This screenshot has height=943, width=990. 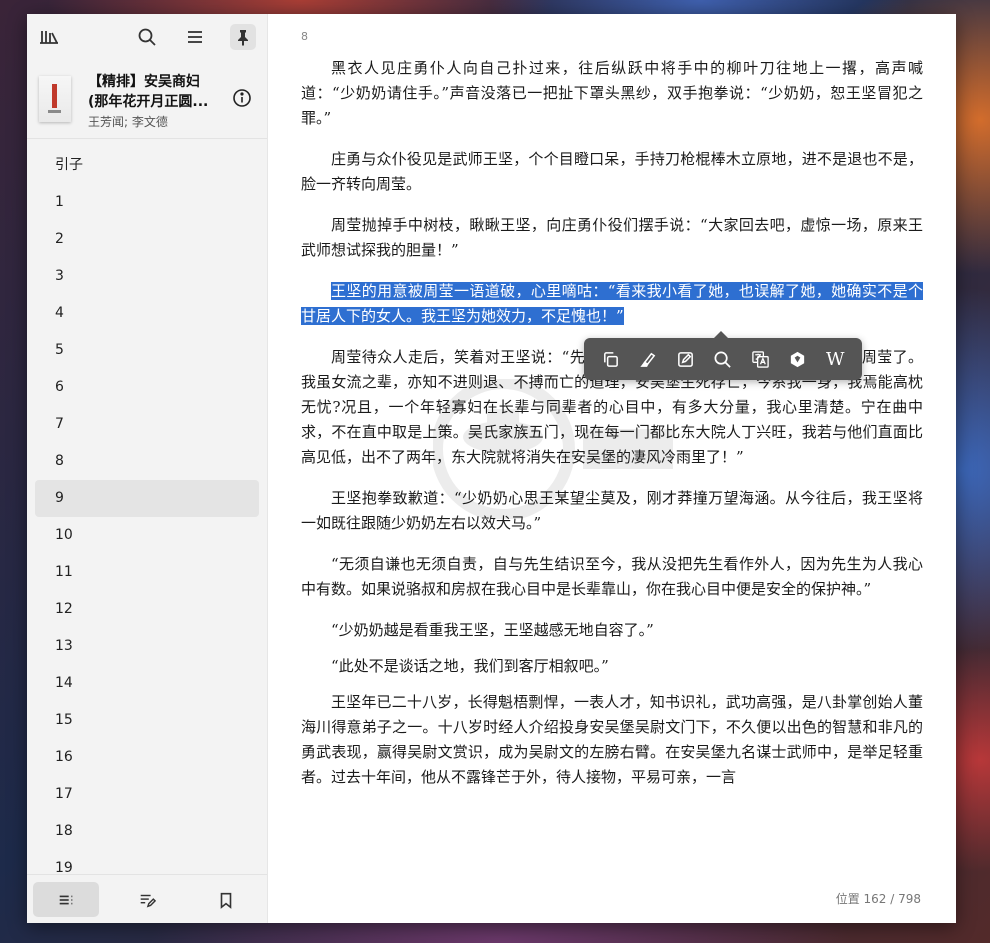 What do you see at coordinates (147, 535) in the screenshot?
I see `toc-item: 10` at bounding box center [147, 535].